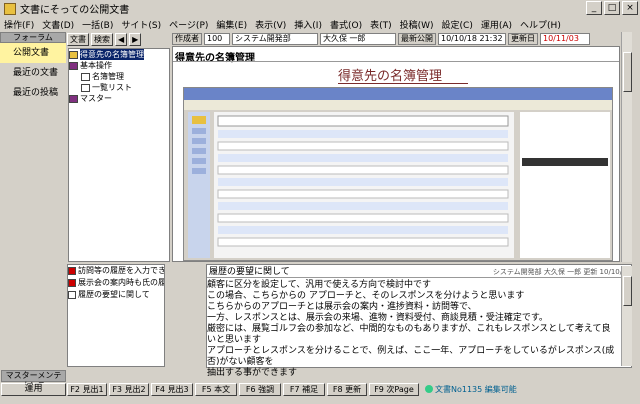 The height and width of the screenshot is (404, 640). Describe the element at coordinates (116, 271) in the screenshot. I see `list-item: 訪問等の履歴を入力できるようにしてほしい` at that location.